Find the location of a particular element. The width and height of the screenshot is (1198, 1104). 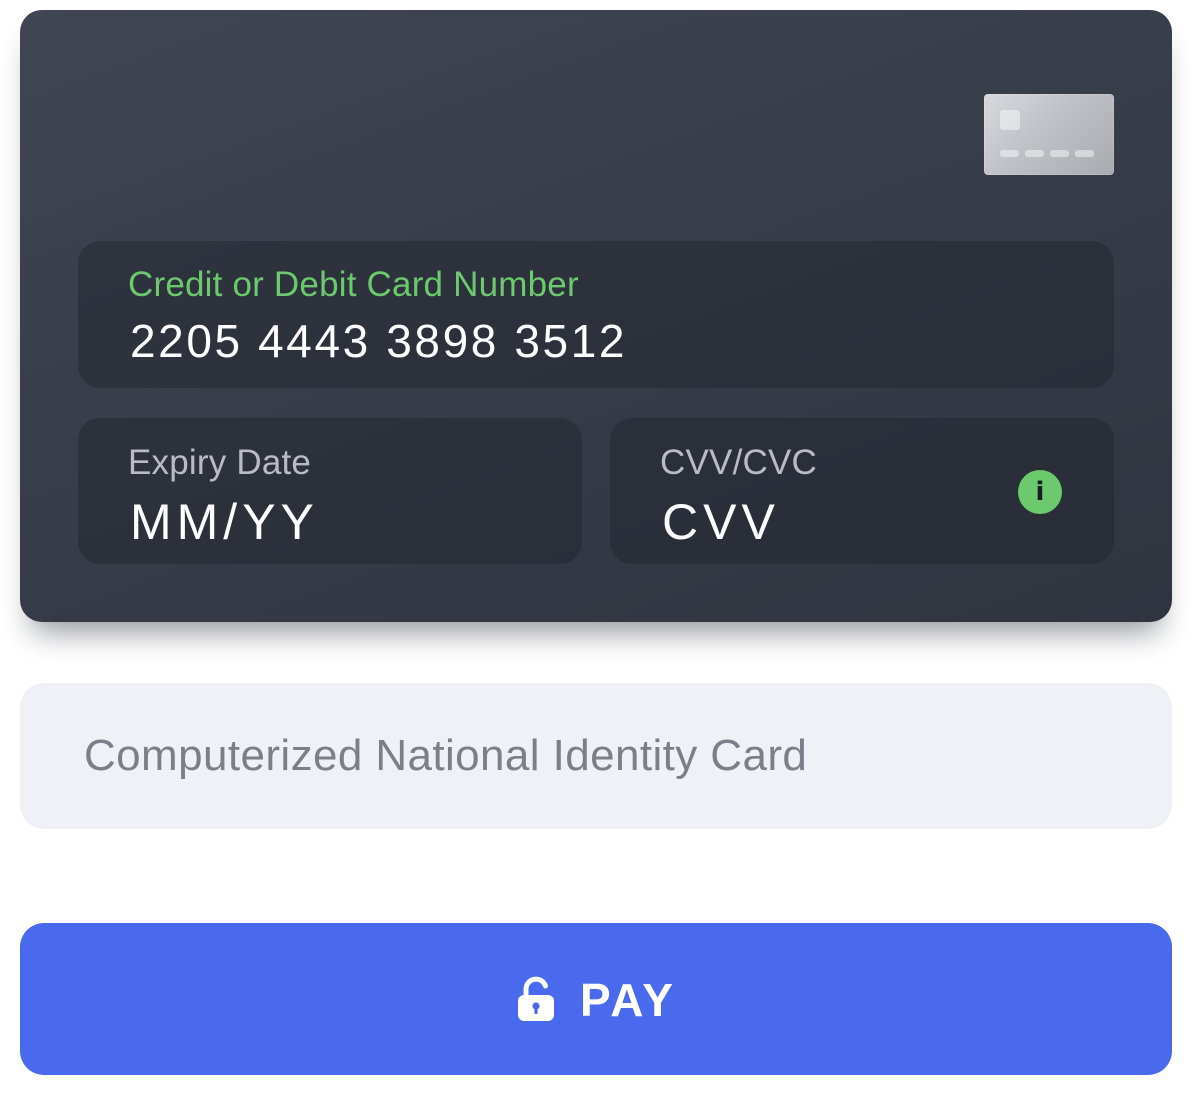

chip-dashes is located at coordinates (1047, 153).